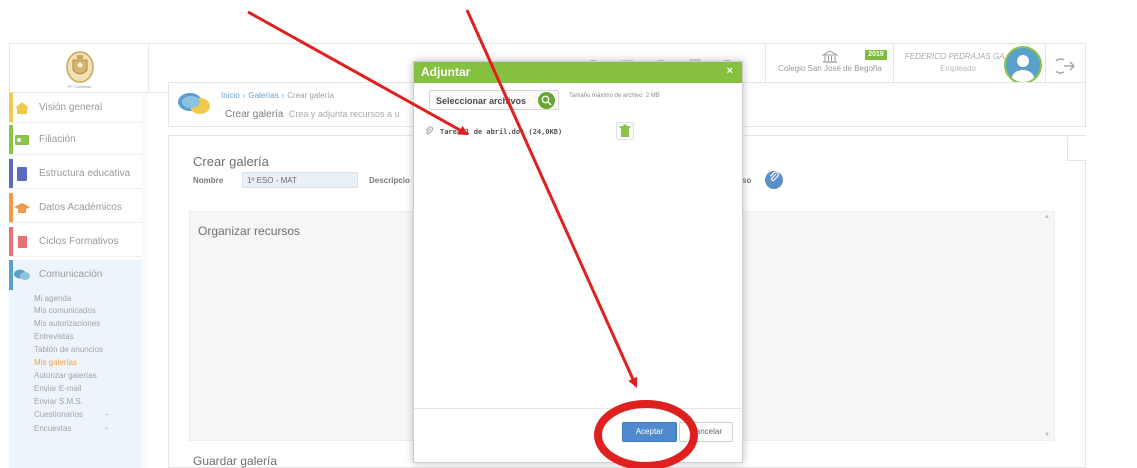  Describe the element at coordinates (706, 432) in the screenshot. I see `cancel-button: Cancelar` at that location.